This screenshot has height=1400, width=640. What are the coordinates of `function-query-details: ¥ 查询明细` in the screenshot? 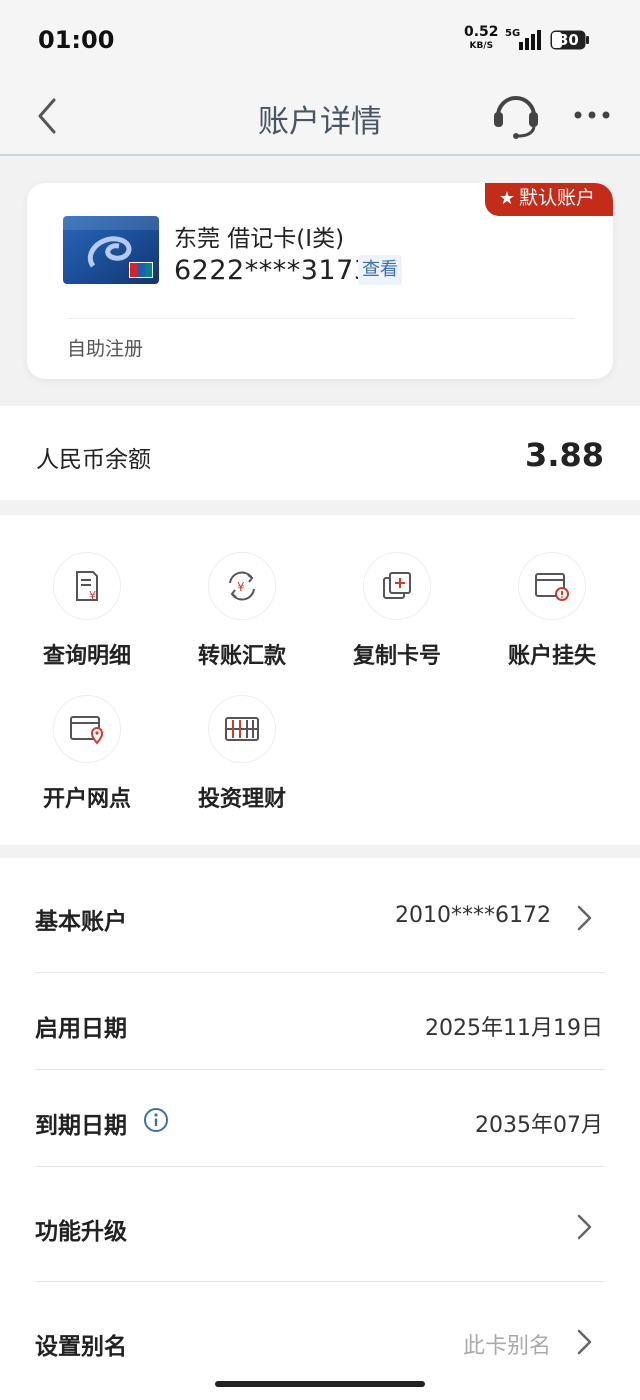 It's located at (87, 611).